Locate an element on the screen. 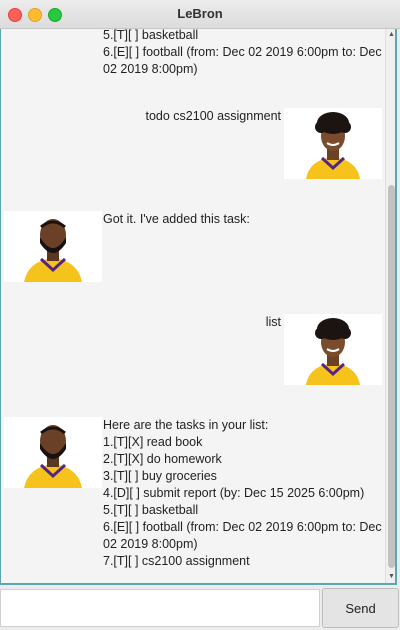 This screenshot has height=630, width=400. input-bar: Send is located at coordinates (200, 608).